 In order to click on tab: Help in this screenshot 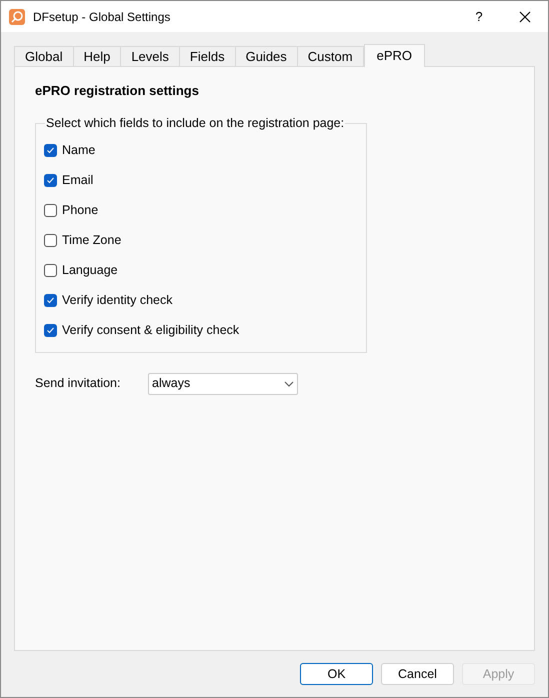, I will do `click(97, 56)`.